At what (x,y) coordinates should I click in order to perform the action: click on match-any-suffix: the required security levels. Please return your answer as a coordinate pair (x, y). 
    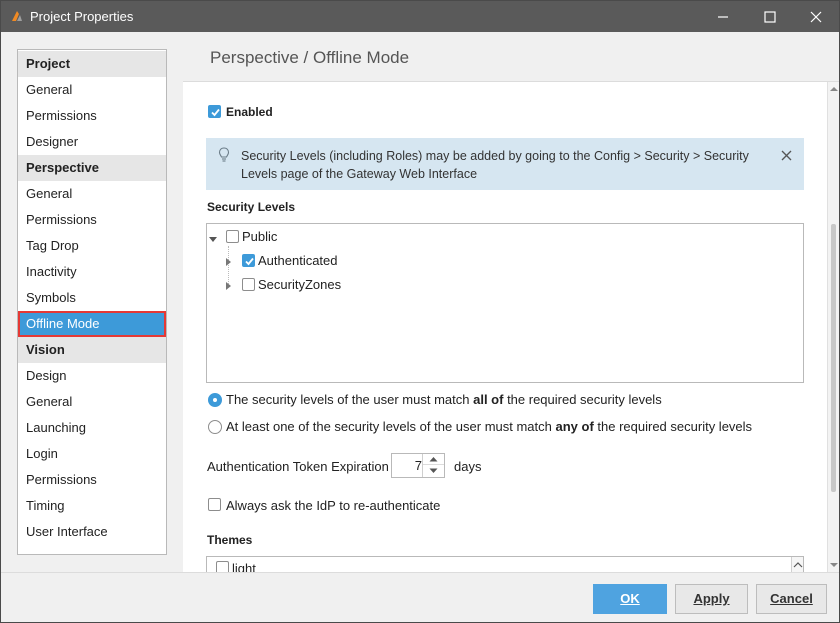
    Looking at the image, I should click on (673, 426).